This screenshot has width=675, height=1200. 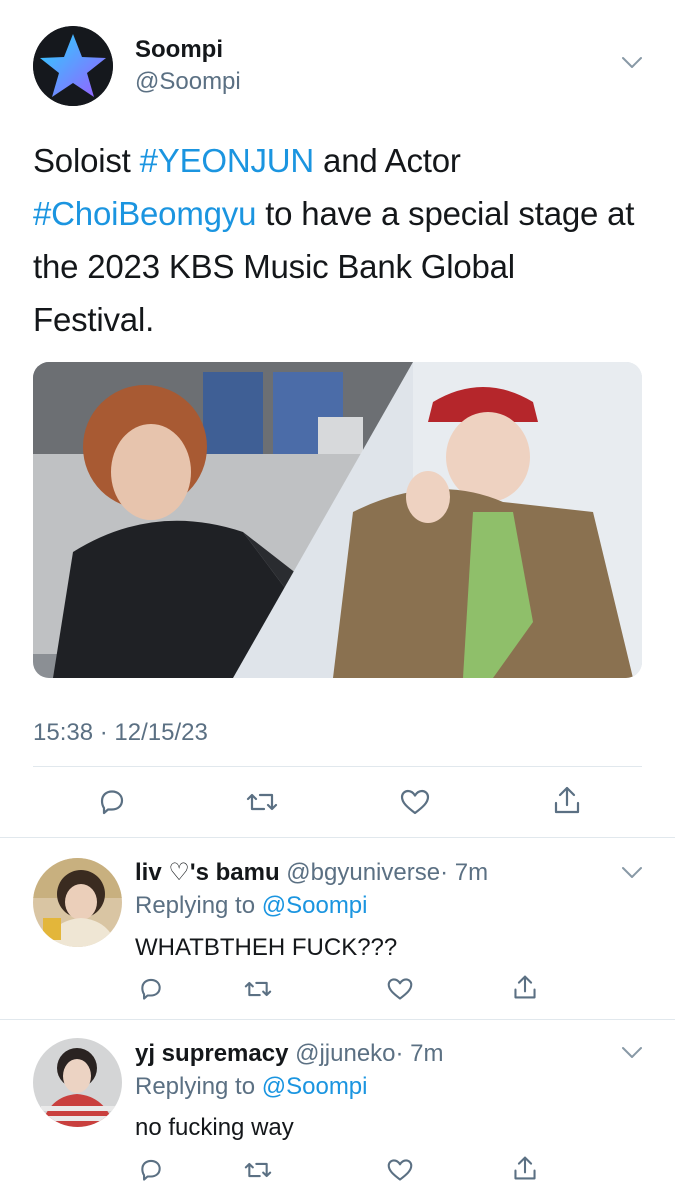 What do you see at coordinates (179, 50) in the screenshot?
I see `author-name: Soompi` at bounding box center [179, 50].